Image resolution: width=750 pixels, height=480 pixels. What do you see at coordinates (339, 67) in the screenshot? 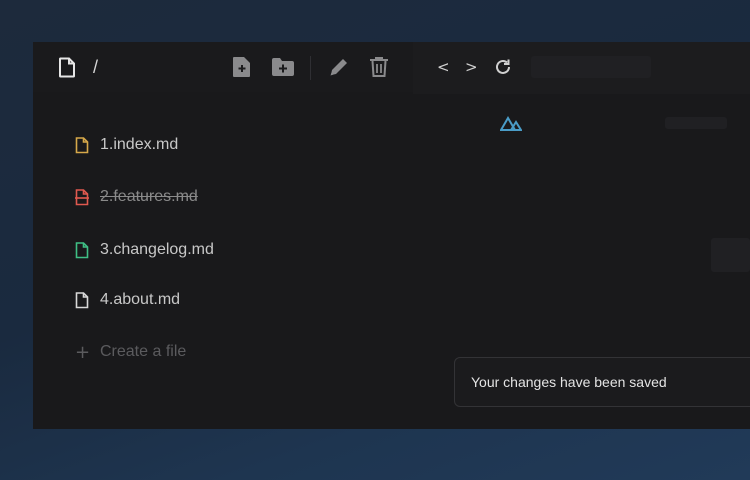
I see `pencil-icon` at bounding box center [339, 67].